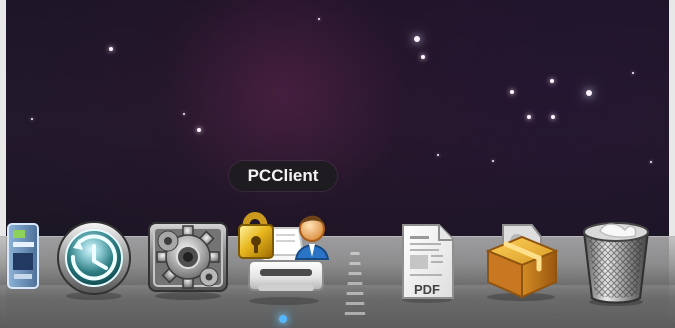 This screenshot has height=328, width=675. Describe the element at coordinates (283, 176) in the screenshot. I see `dock-tooltip: PCClient` at that location.